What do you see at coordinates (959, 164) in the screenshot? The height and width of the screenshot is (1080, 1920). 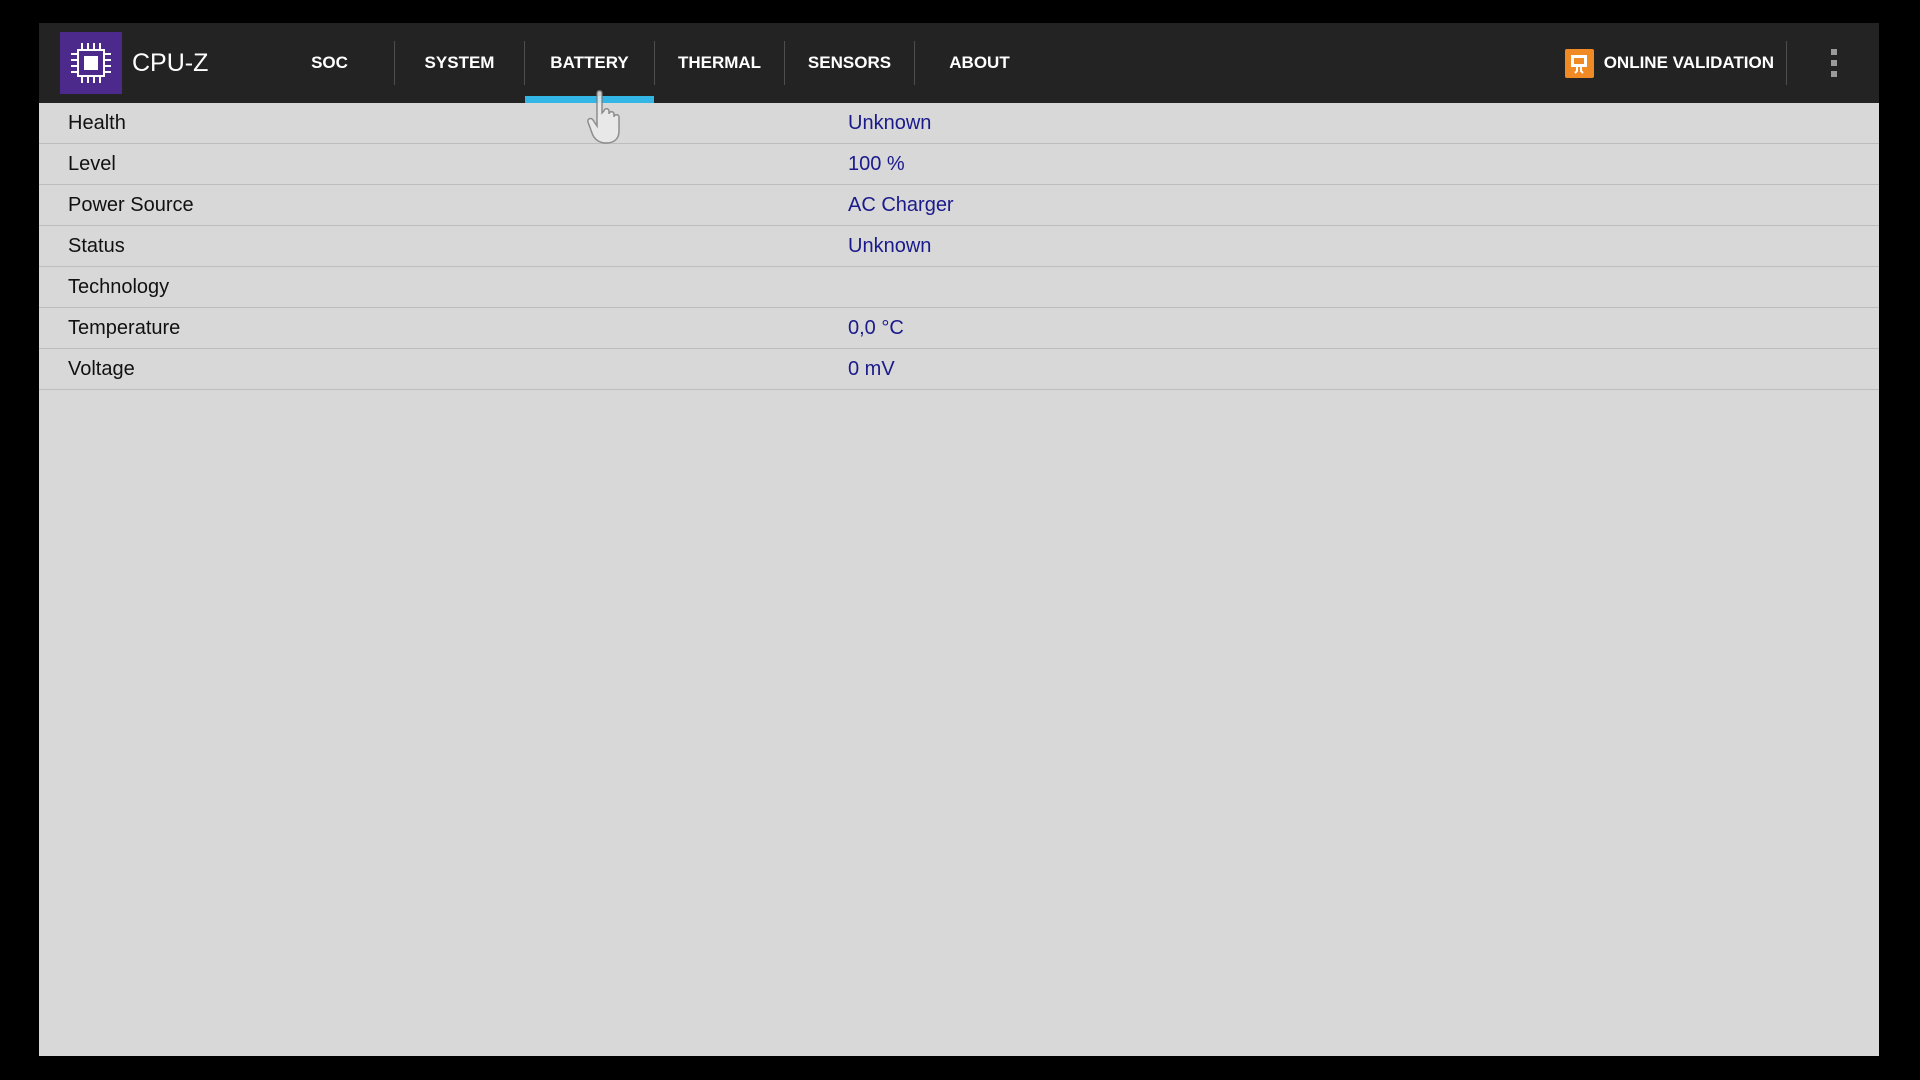 I see `table-row: Level 100 %` at bounding box center [959, 164].